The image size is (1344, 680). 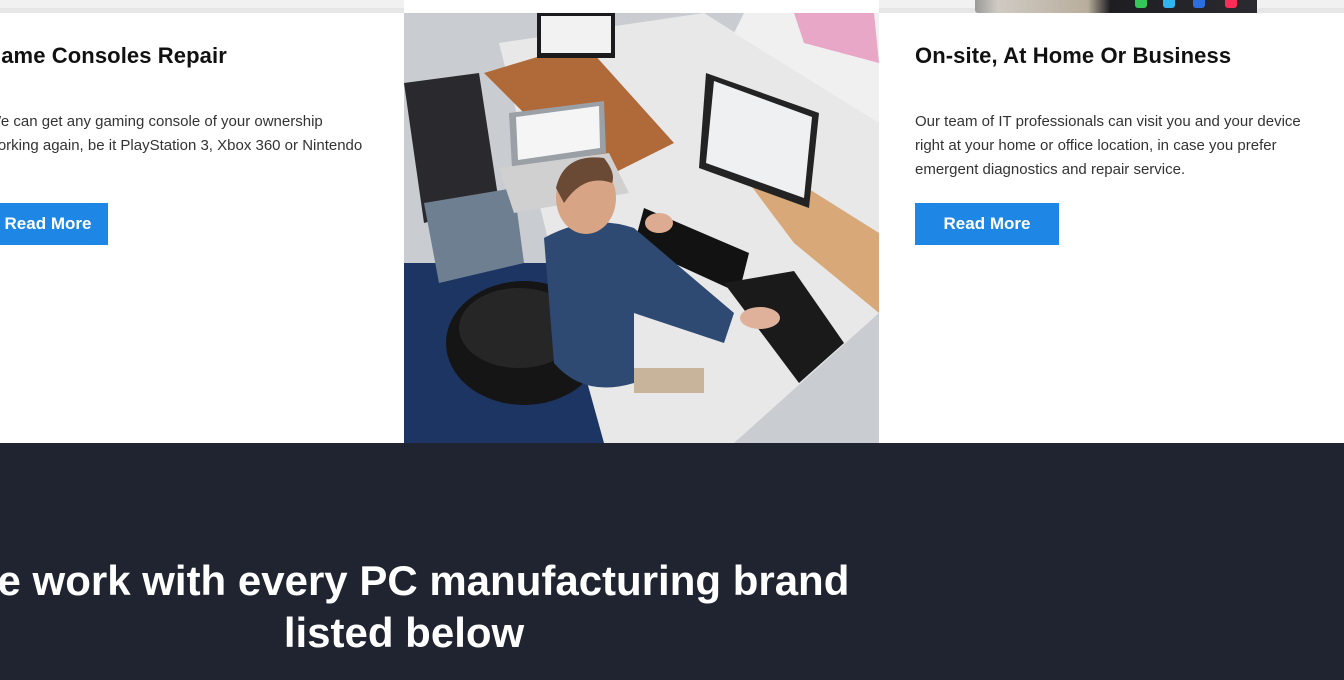 What do you see at coordinates (113, 55) in the screenshot?
I see `card-title: Game Consoles Repair` at bounding box center [113, 55].